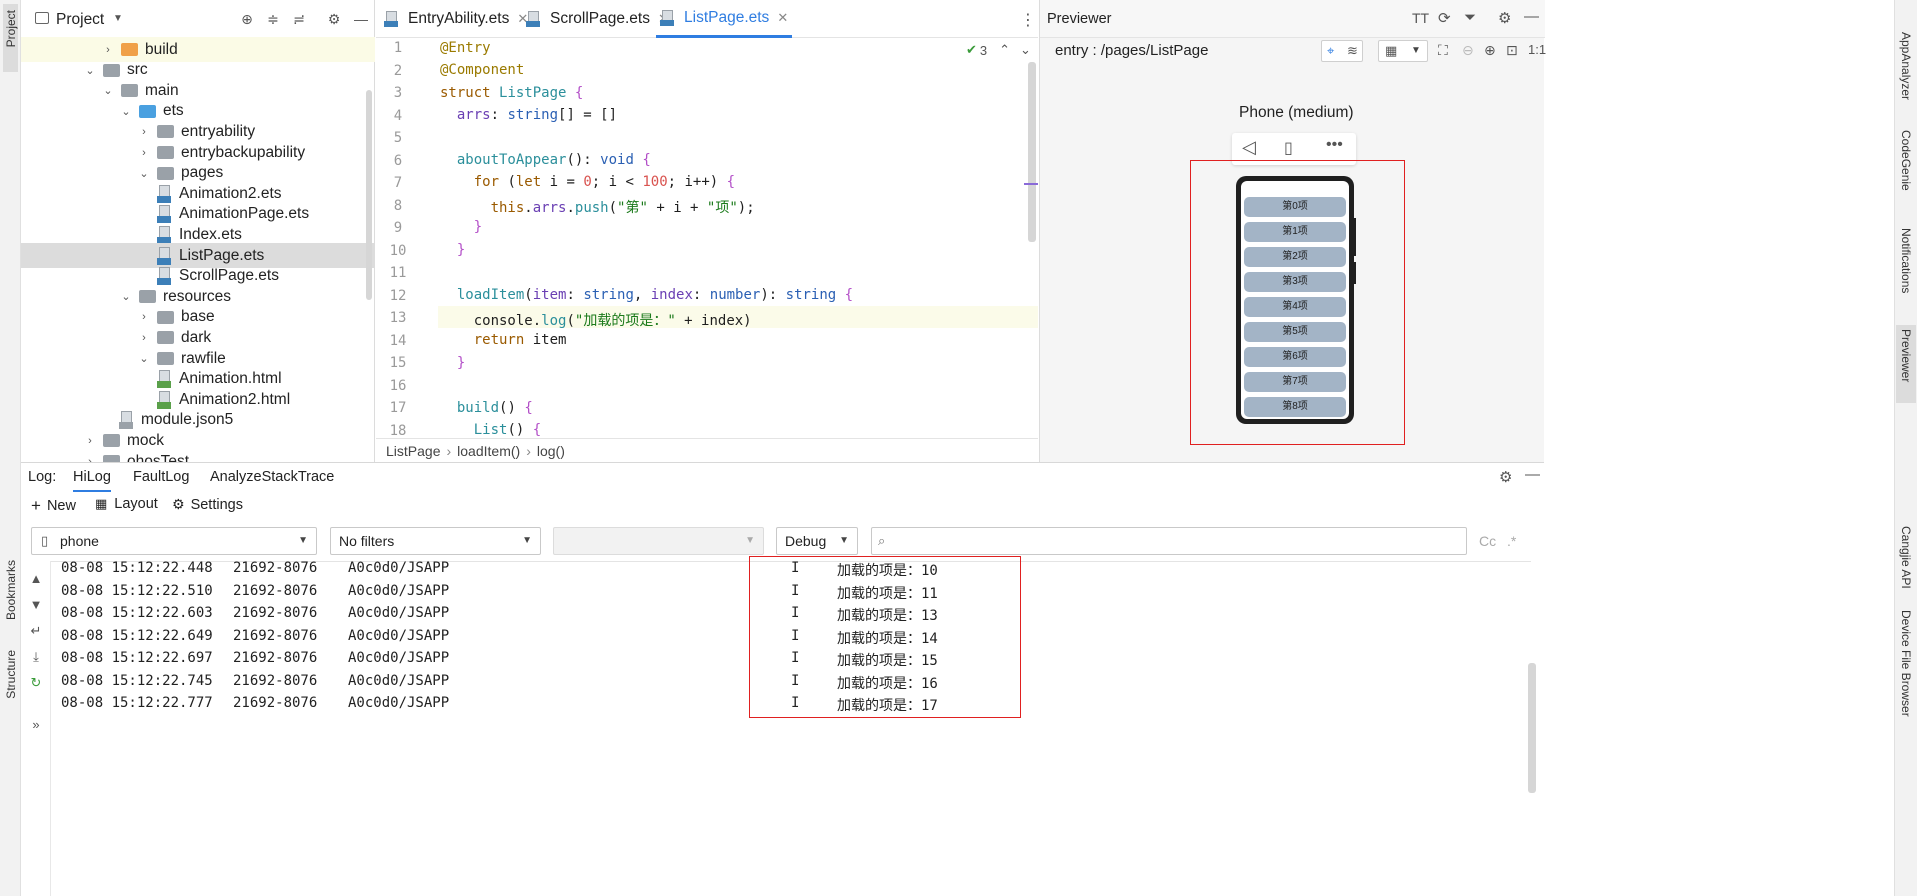  What do you see at coordinates (1511, 541) in the screenshot?
I see `regex-toggle: .*` at bounding box center [1511, 541].